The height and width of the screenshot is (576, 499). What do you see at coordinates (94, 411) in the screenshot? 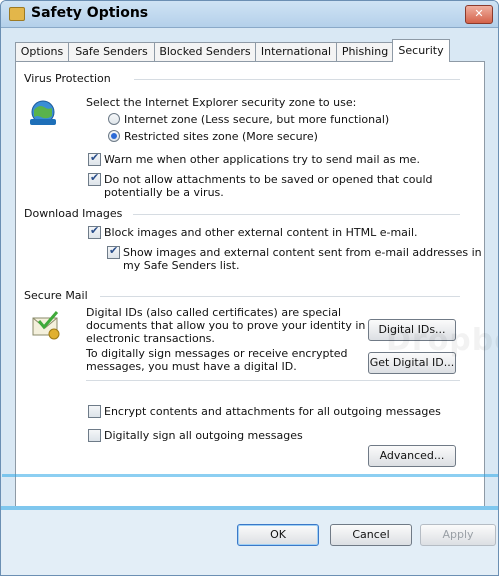
I see `encrypt-all-checkbox` at bounding box center [94, 411].